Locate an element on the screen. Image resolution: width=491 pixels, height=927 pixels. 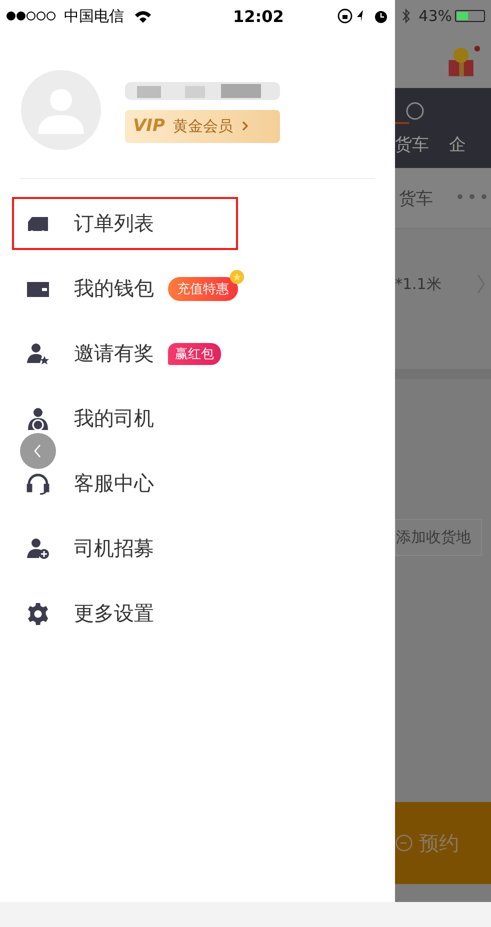
menu-item: 订单列表 is located at coordinates (125, 223).